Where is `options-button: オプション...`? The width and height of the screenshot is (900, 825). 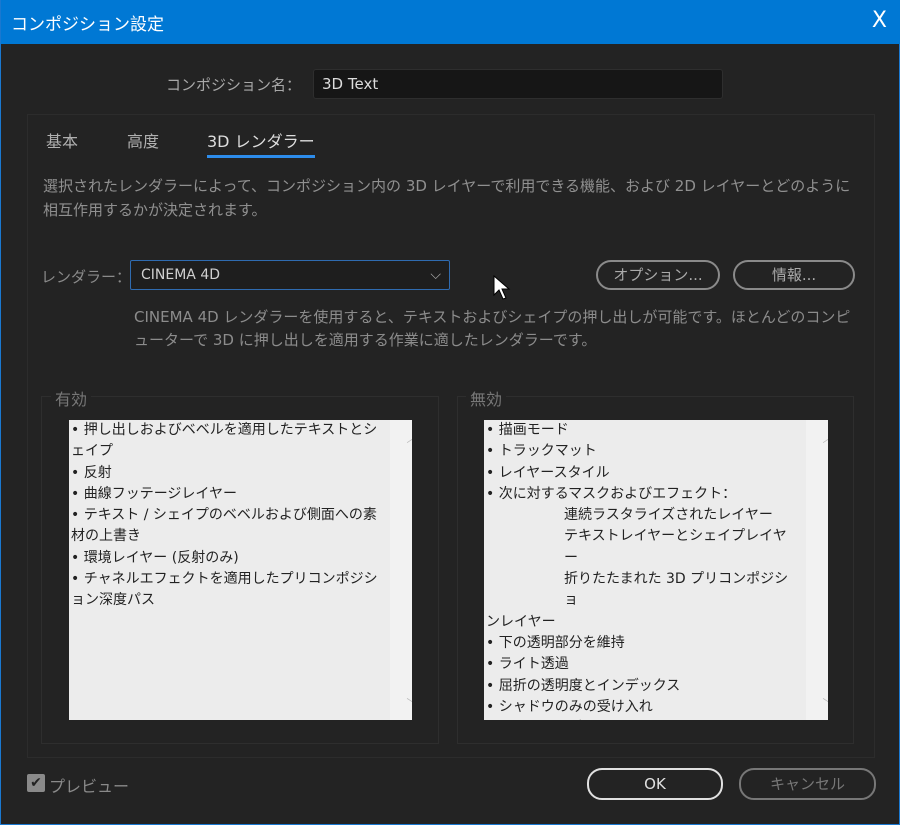 options-button: オプション... is located at coordinates (658, 275).